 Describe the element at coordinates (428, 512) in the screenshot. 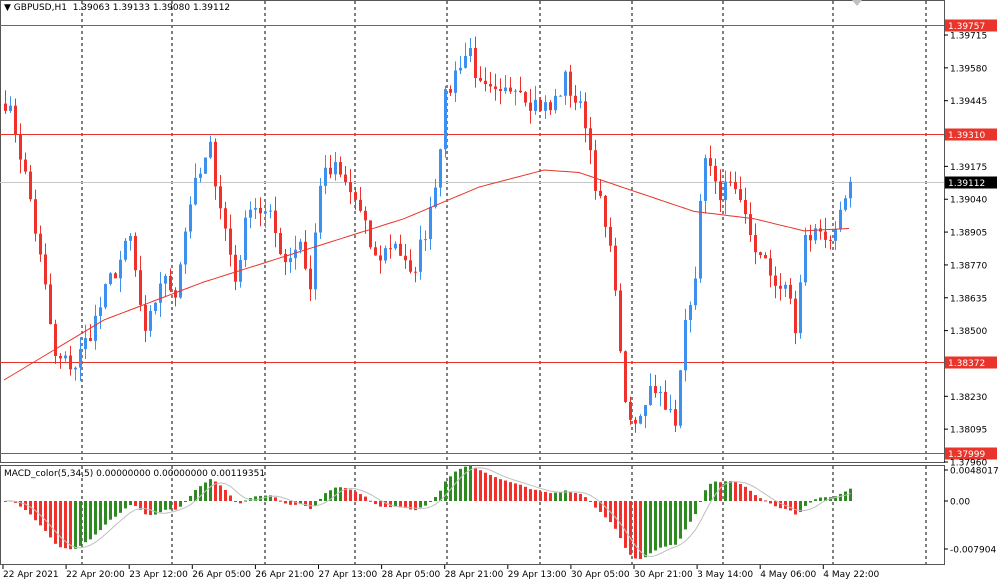

I see `macd-signal-line` at that location.